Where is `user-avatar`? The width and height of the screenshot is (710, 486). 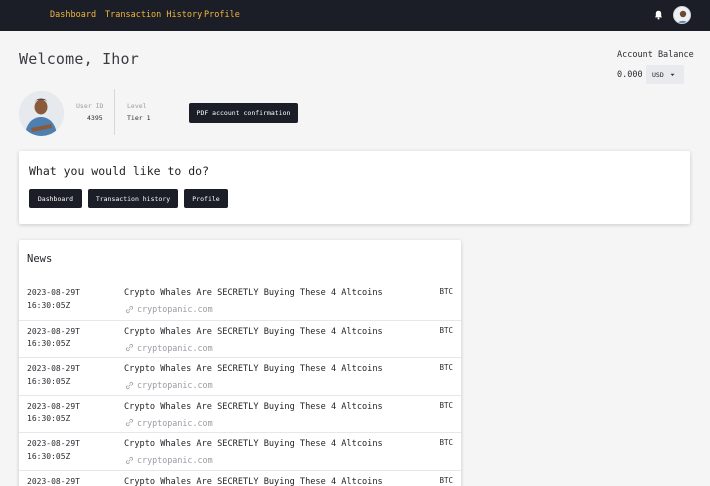 user-avatar is located at coordinates (682, 15).